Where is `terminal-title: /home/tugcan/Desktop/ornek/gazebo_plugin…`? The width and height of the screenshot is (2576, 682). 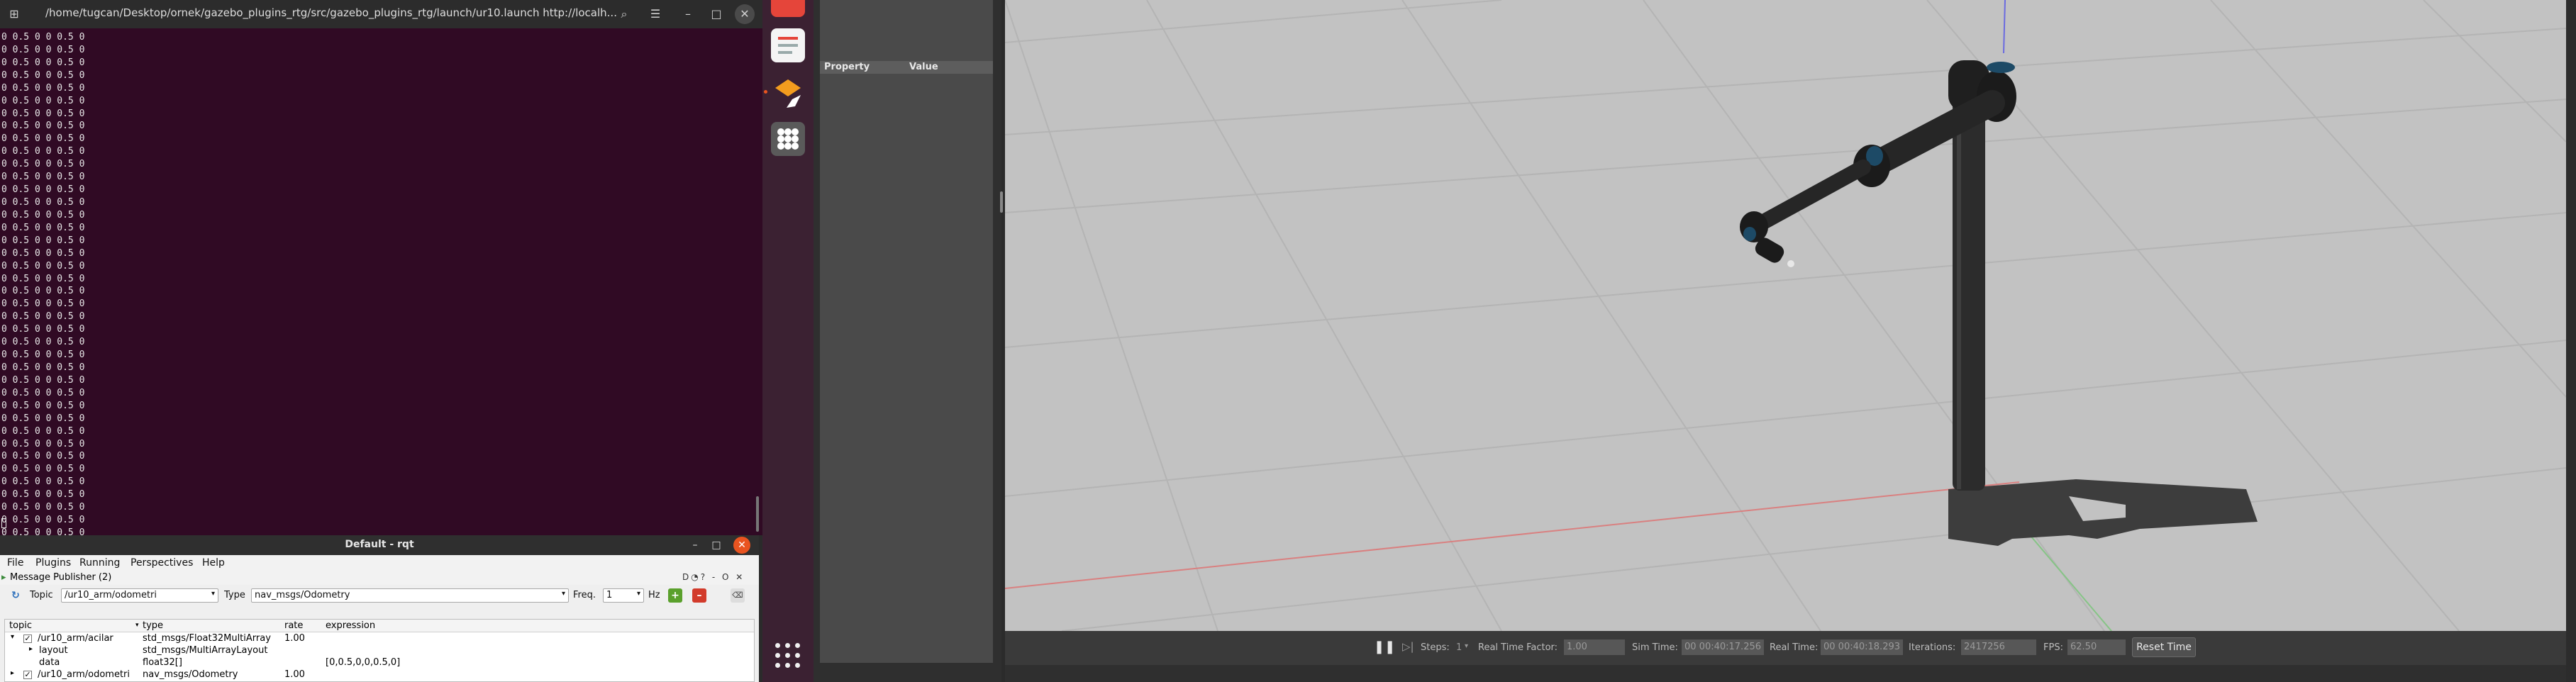 terminal-title: /home/tugcan/Desktop/ornek/gazebo_plugin… is located at coordinates (331, 12).